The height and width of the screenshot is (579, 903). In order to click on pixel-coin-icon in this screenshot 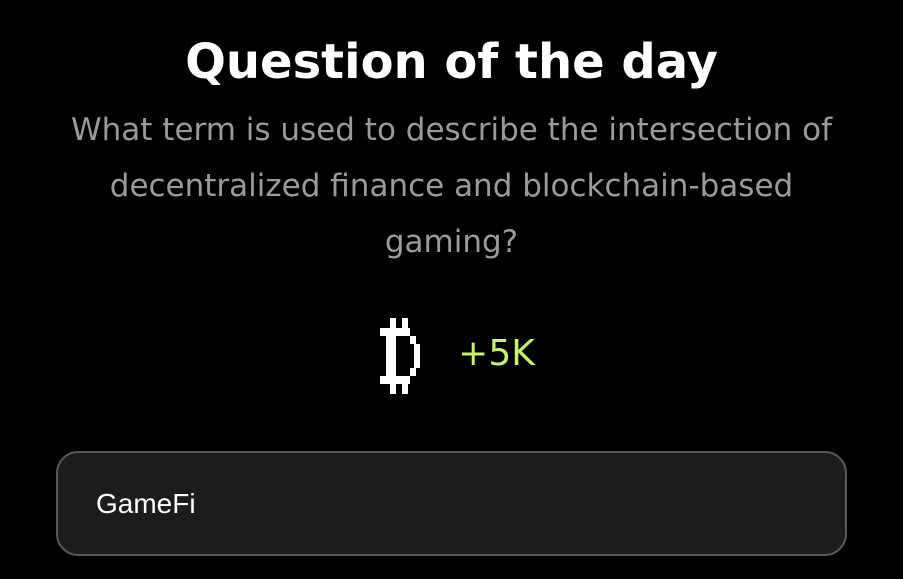, I will do `click(400, 356)`.